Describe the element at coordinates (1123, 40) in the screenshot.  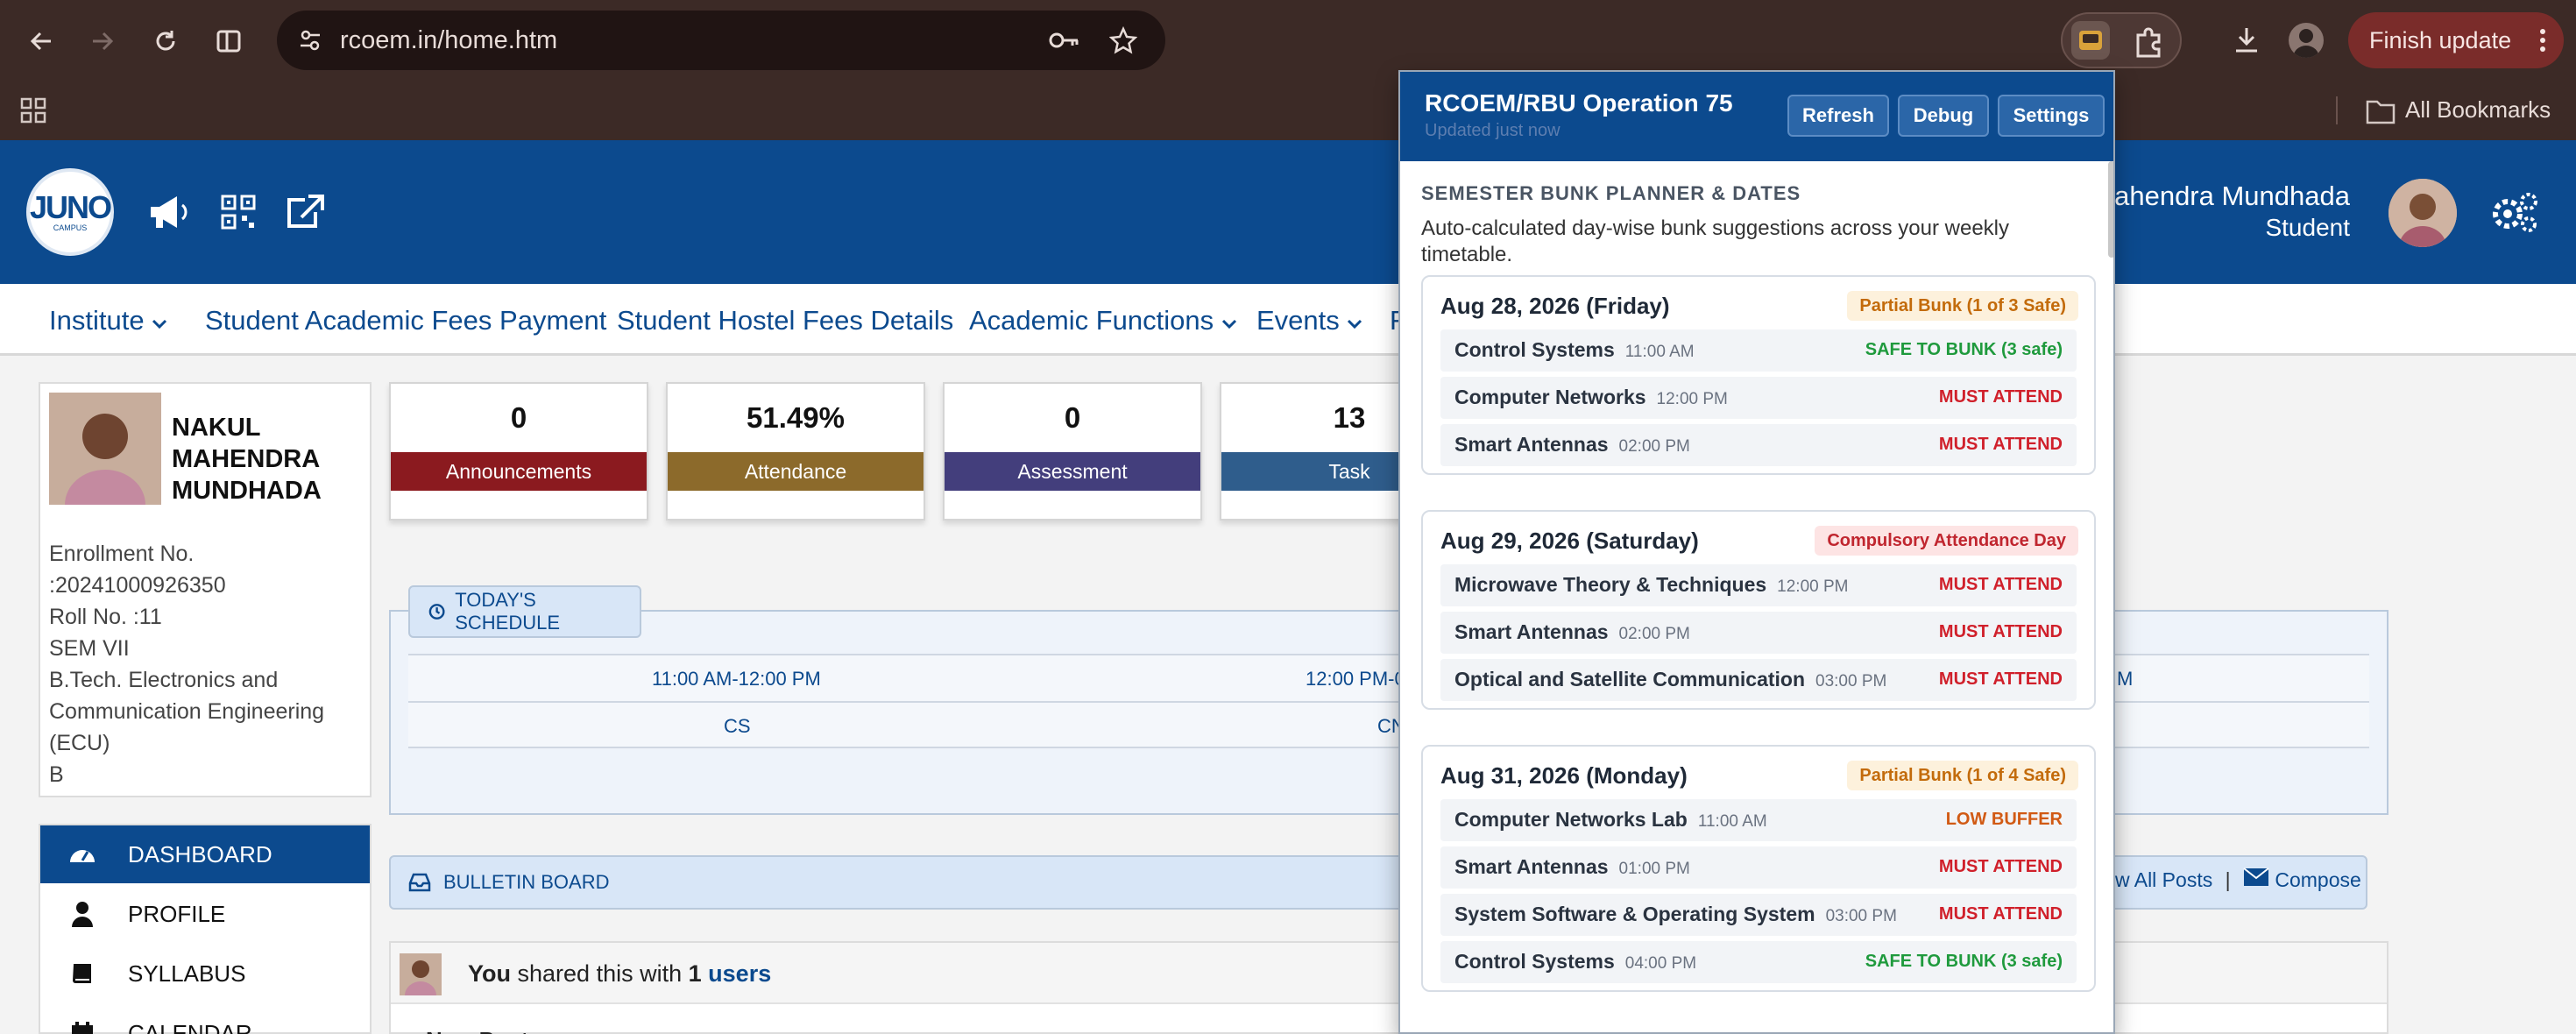
I see `star-icon` at that location.